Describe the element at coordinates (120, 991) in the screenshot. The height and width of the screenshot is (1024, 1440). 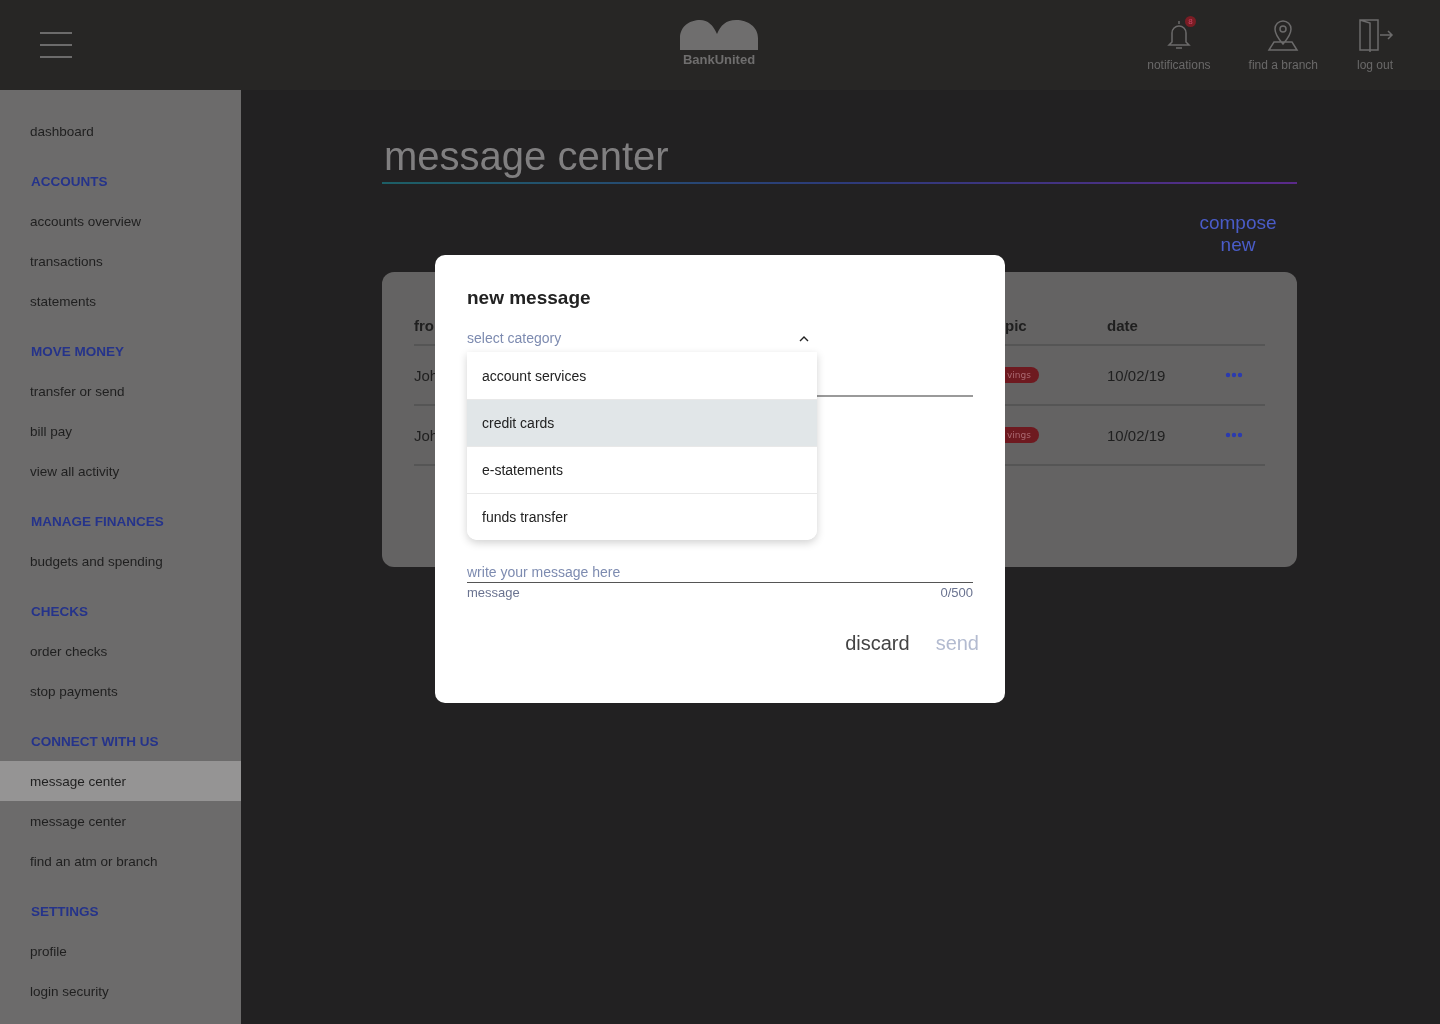
I see `sidebar-item: login security` at that location.